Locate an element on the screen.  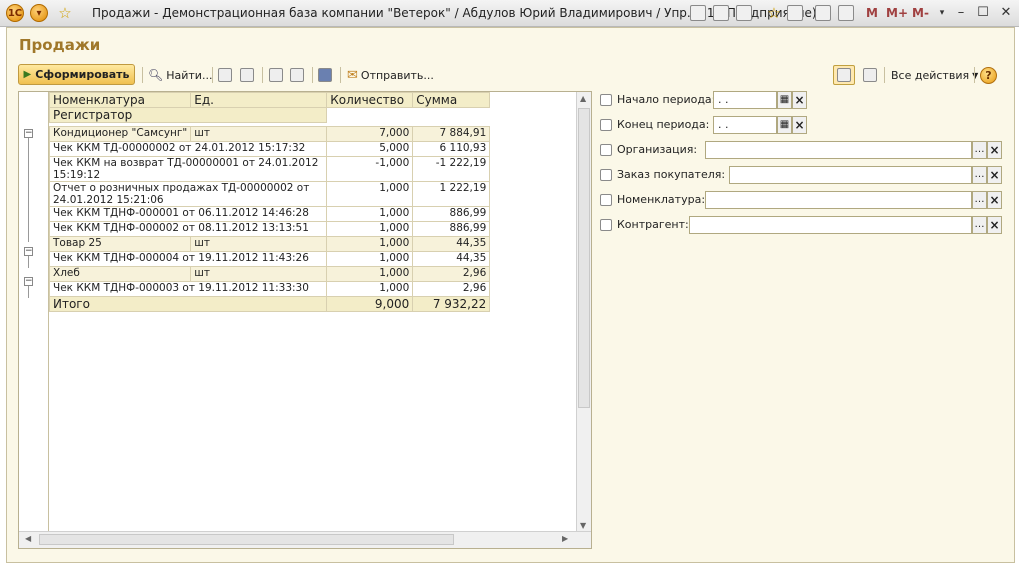
memory-minus-button: M- is located at coordinates (920, 13).